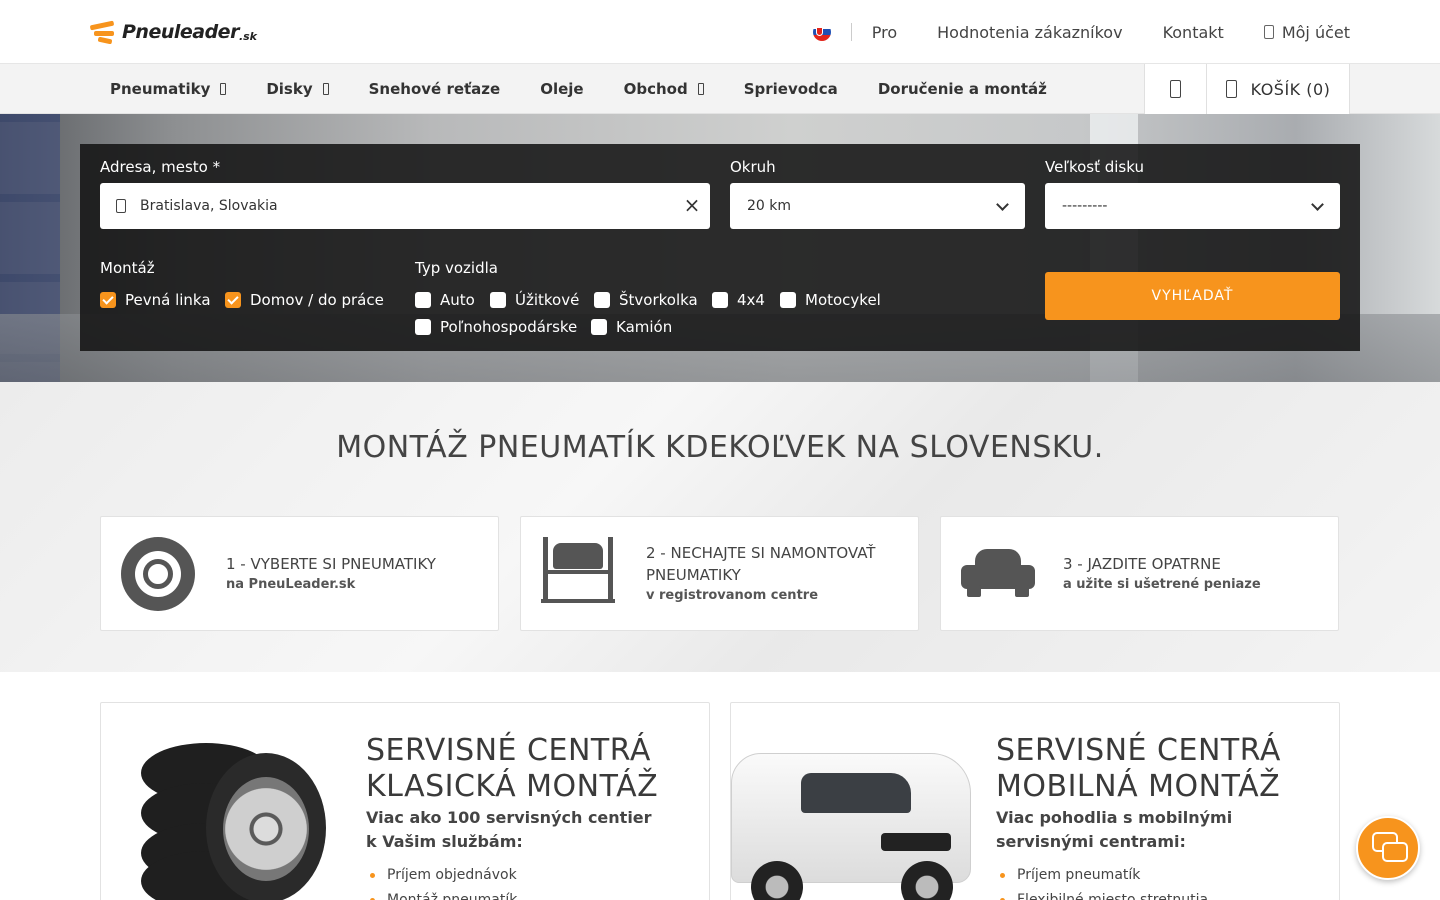 The width and height of the screenshot is (1440, 900). I want to click on checkbox-uzitkove: Úžitkové, so click(534, 300).